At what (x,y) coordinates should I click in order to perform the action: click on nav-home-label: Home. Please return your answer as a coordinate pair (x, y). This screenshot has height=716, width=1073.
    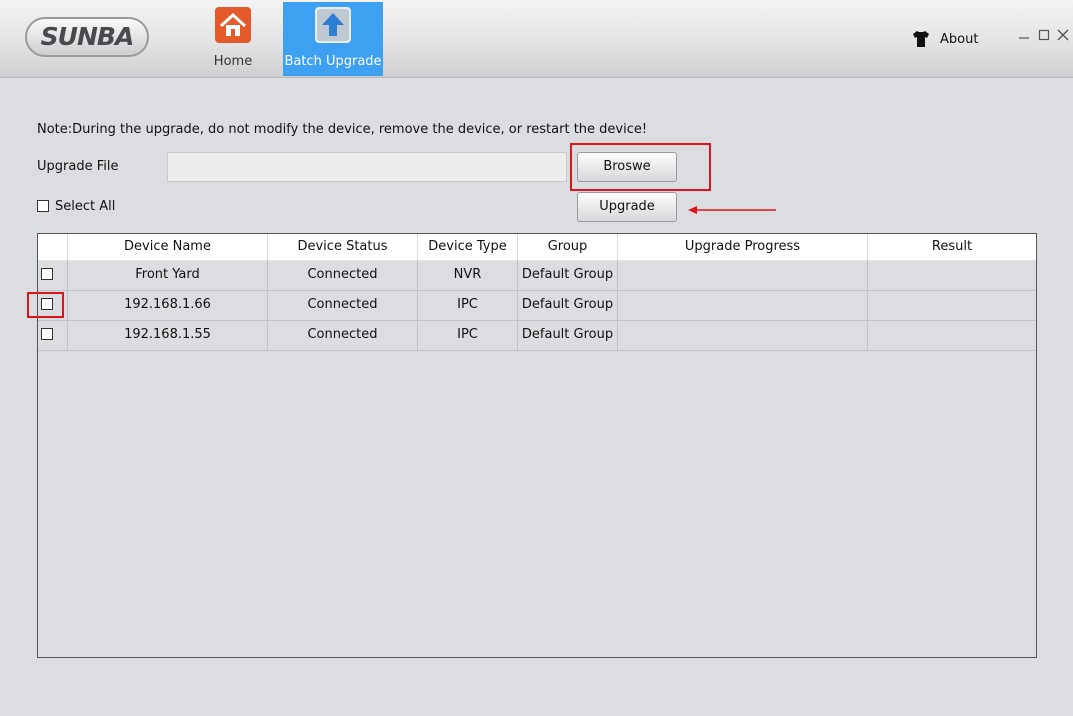
    Looking at the image, I should click on (233, 61).